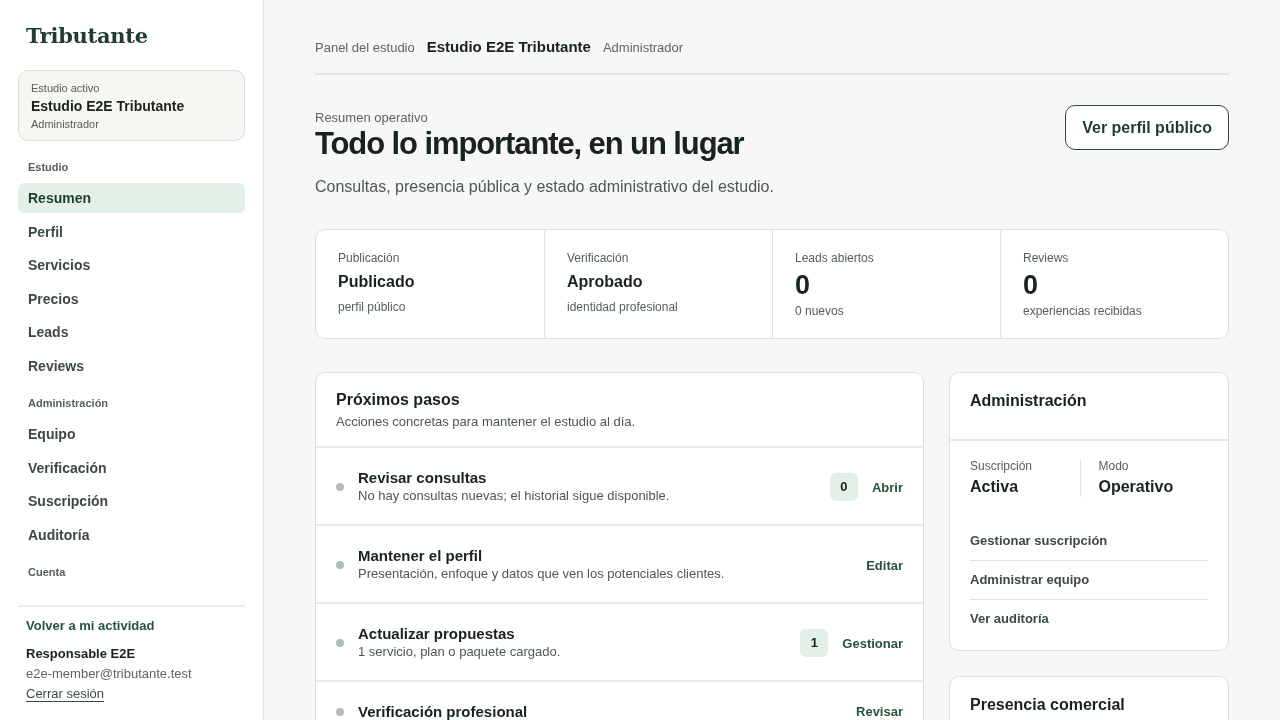 Image resolution: width=1280 pixels, height=720 pixels. I want to click on stat-note: identidad profesional, so click(623, 307).